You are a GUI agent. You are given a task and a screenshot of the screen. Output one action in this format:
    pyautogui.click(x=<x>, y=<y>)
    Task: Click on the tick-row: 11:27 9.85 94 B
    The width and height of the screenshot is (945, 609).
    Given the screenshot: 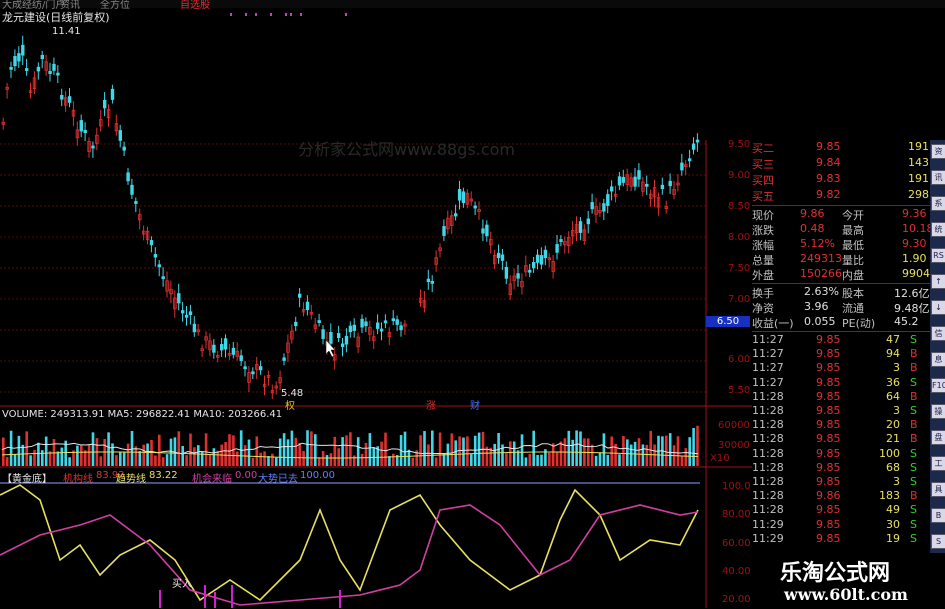 What is the action you would take?
    pyautogui.click(x=841, y=354)
    